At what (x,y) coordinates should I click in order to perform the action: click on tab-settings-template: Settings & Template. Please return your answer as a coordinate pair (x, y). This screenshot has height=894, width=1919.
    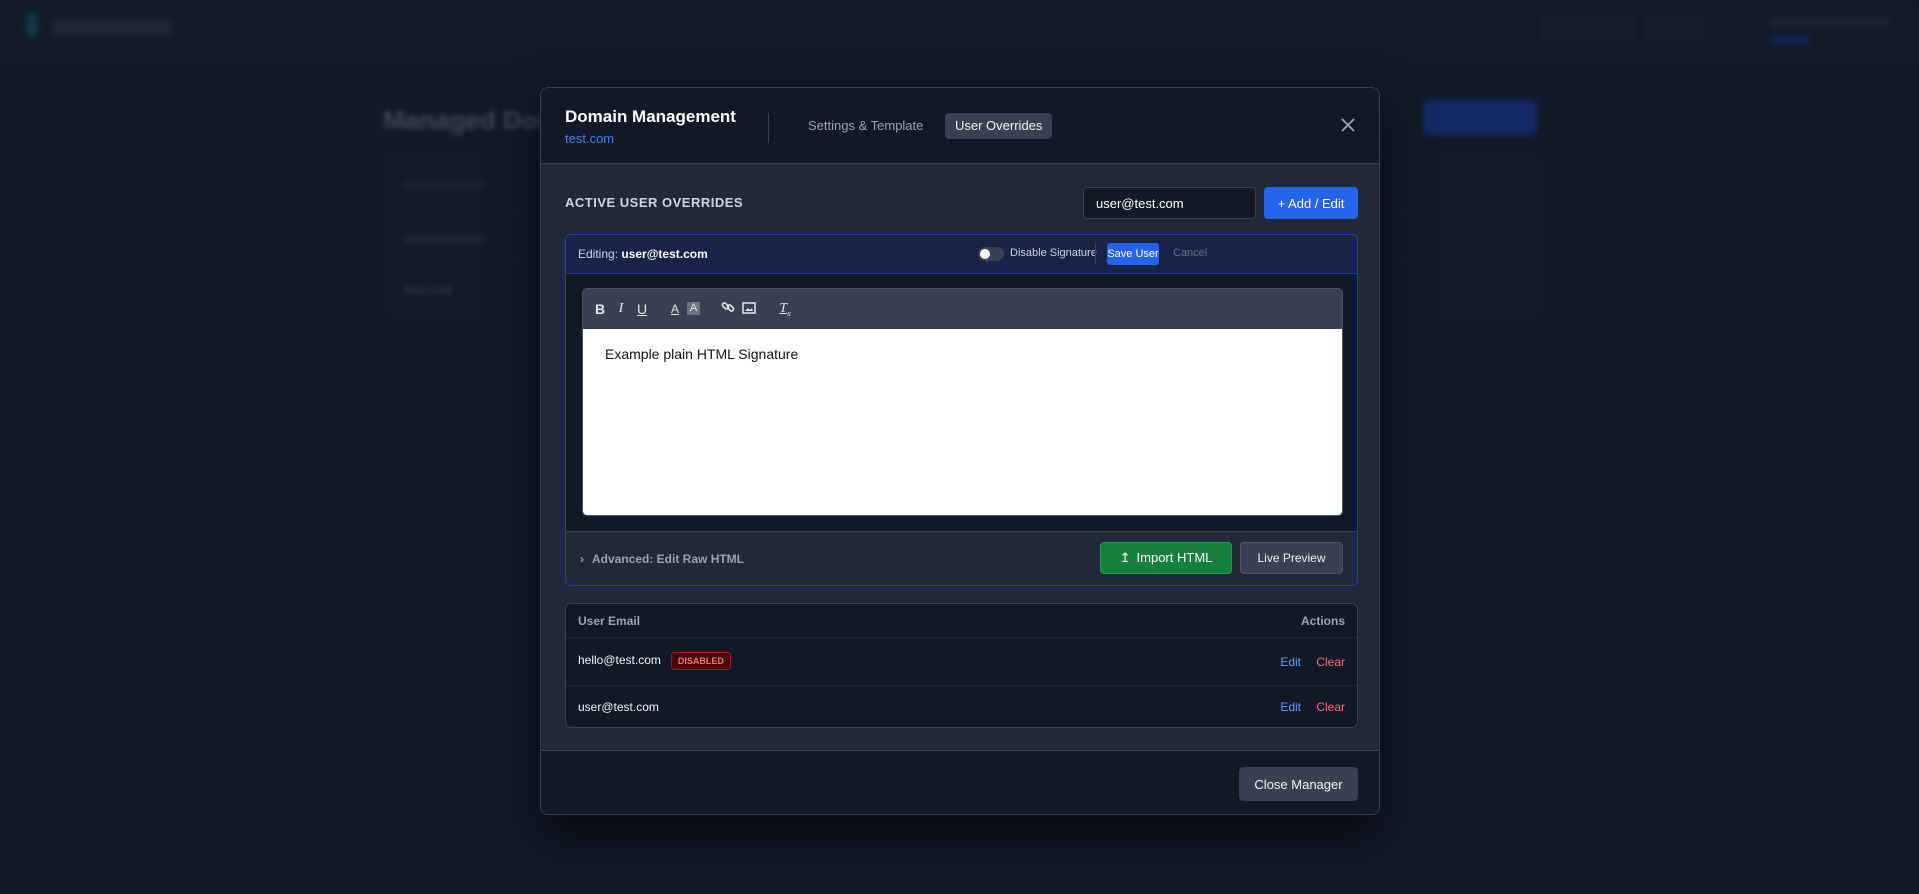
    Looking at the image, I should click on (865, 126).